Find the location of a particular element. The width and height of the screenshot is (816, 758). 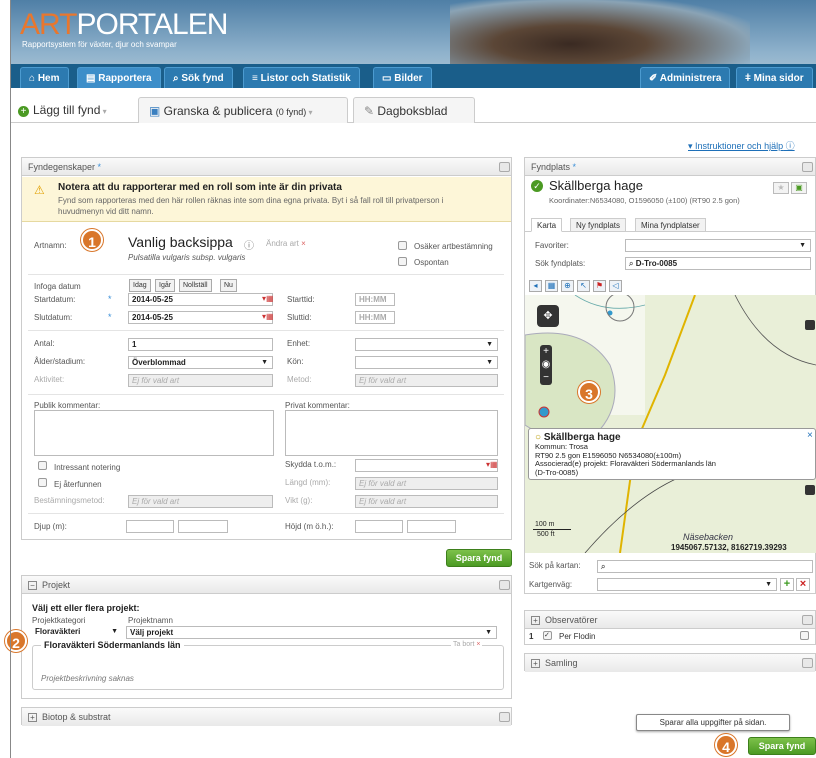

nollstall-button: Nollställ is located at coordinates (195, 285).